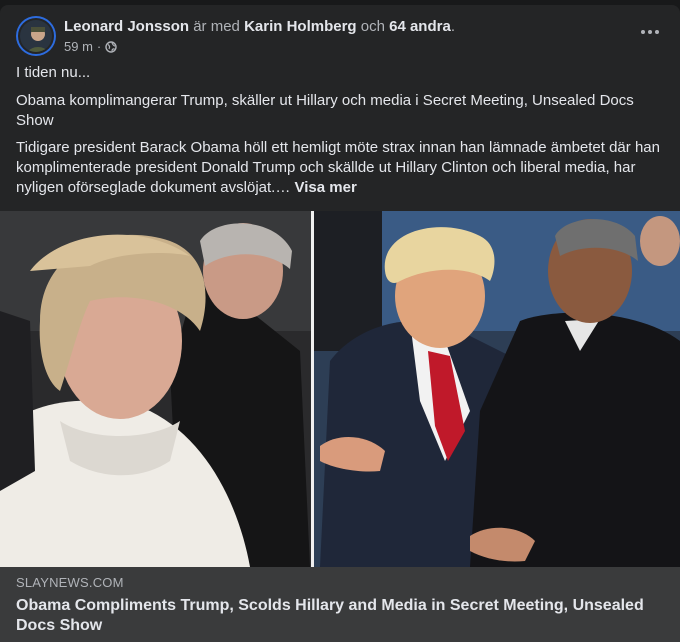 Image resolution: width=680 pixels, height=642 pixels. What do you see at coordinates (216, 26) in the screenshot?
I see `with-text: är med` at bounding box center [216, 26].